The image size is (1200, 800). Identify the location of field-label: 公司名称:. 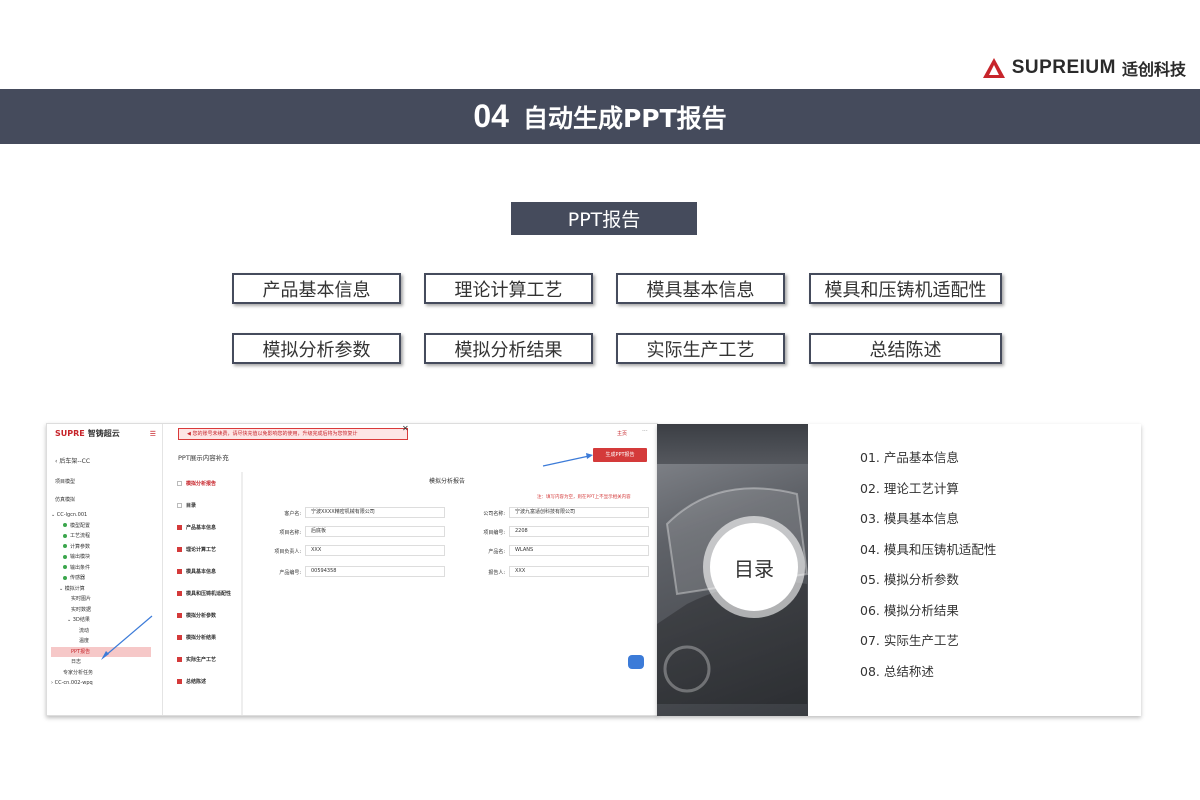
(494, 514).